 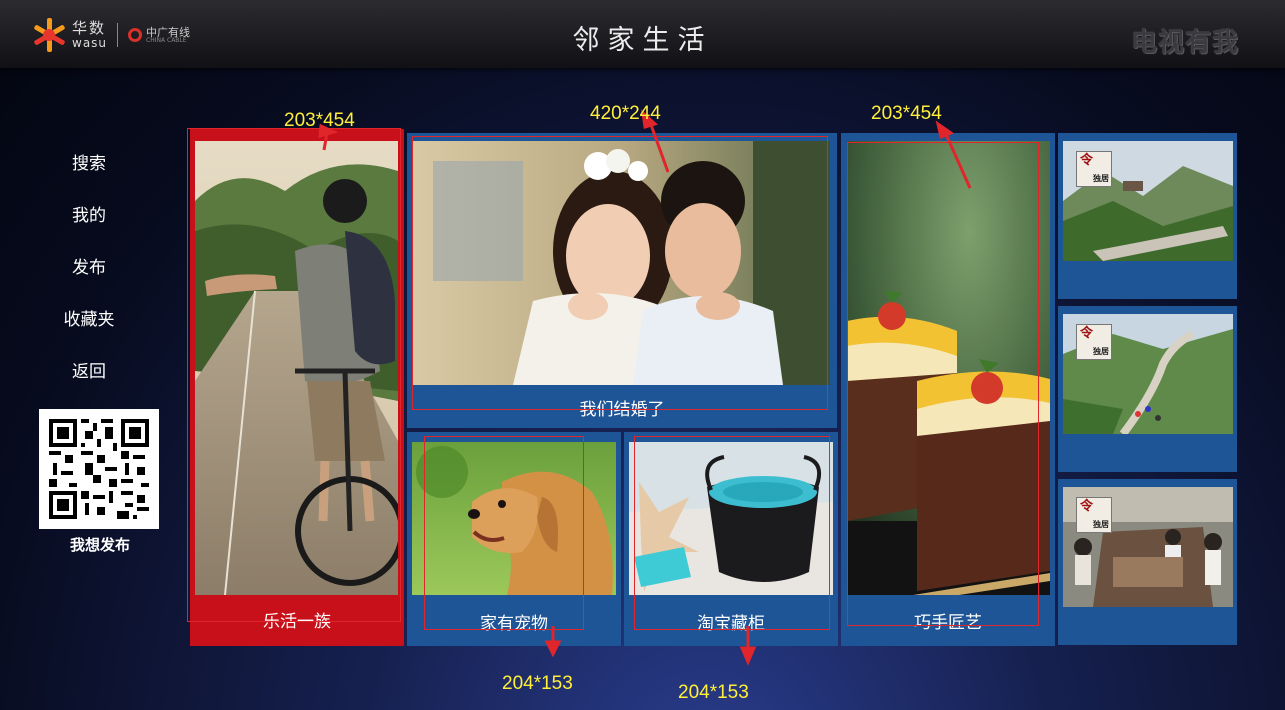 What do you see at coordinates (297, 622) in the screenshot?
I see `tile-caption: 乐活一族` at bounding box center [297, 622].